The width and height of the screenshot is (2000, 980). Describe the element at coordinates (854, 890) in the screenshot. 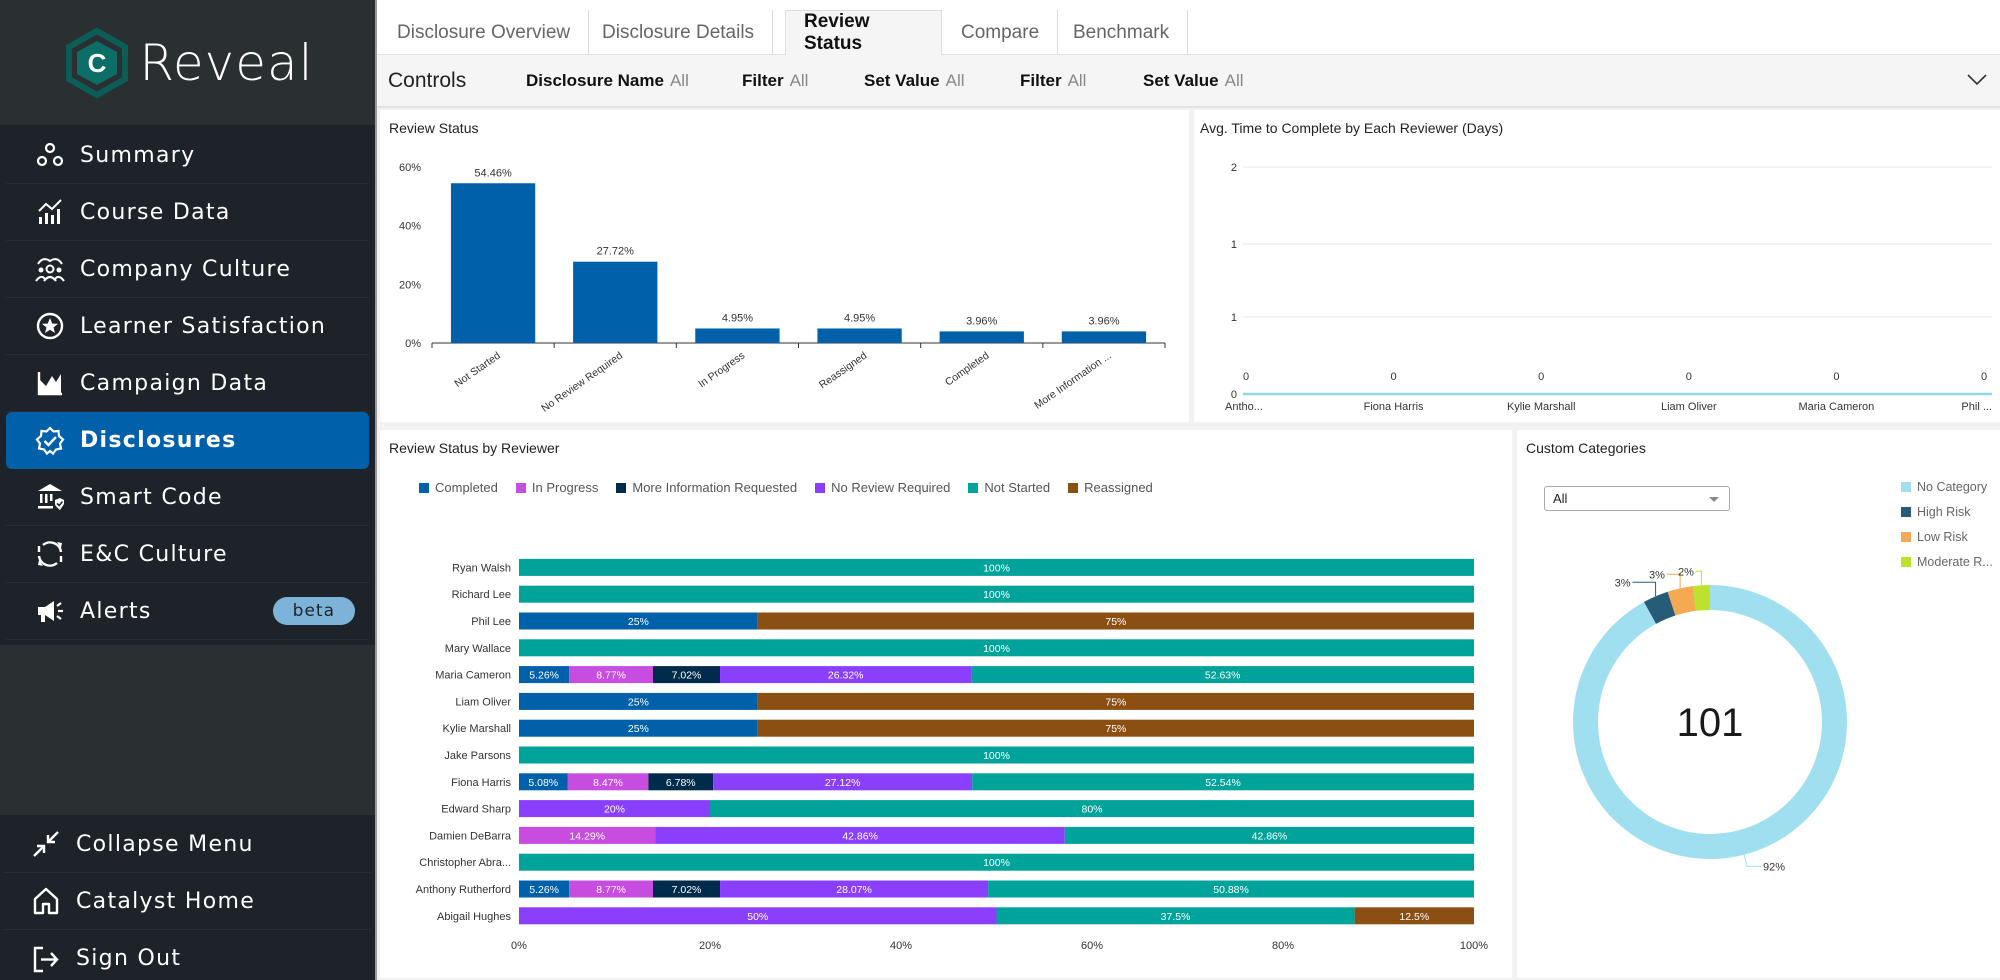

I see `segment-label: 28.07%` at that location.